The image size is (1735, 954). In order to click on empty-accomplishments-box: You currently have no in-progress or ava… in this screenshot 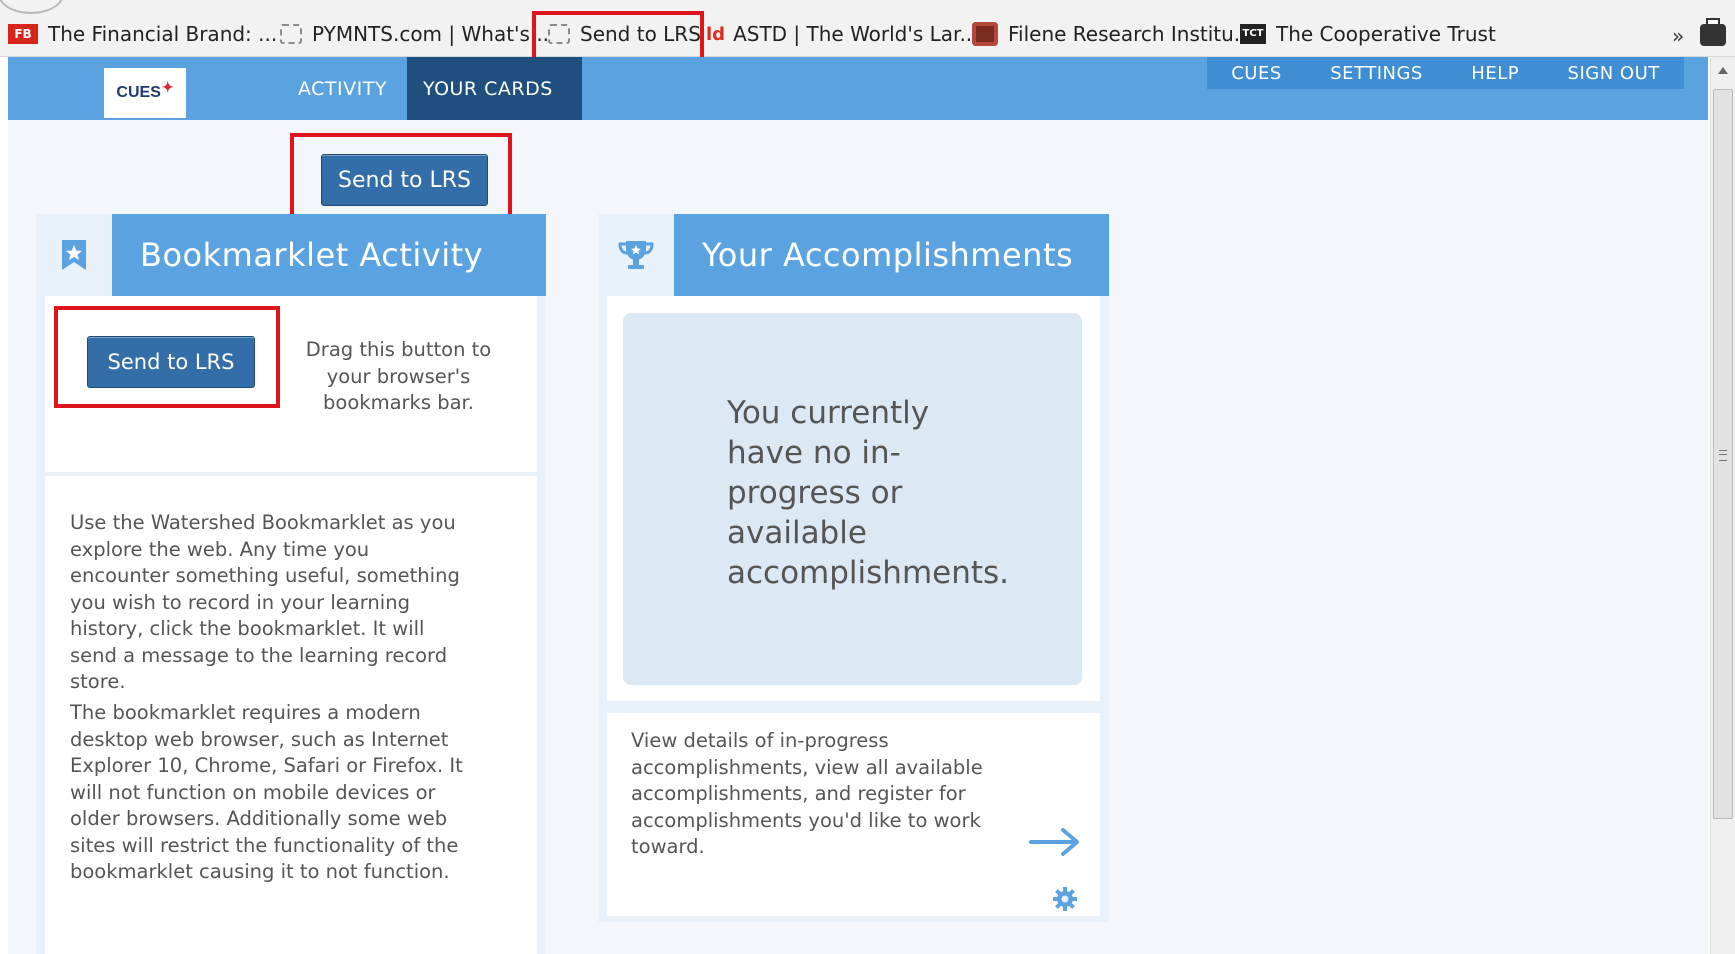, I will do `click(852, 499)`.